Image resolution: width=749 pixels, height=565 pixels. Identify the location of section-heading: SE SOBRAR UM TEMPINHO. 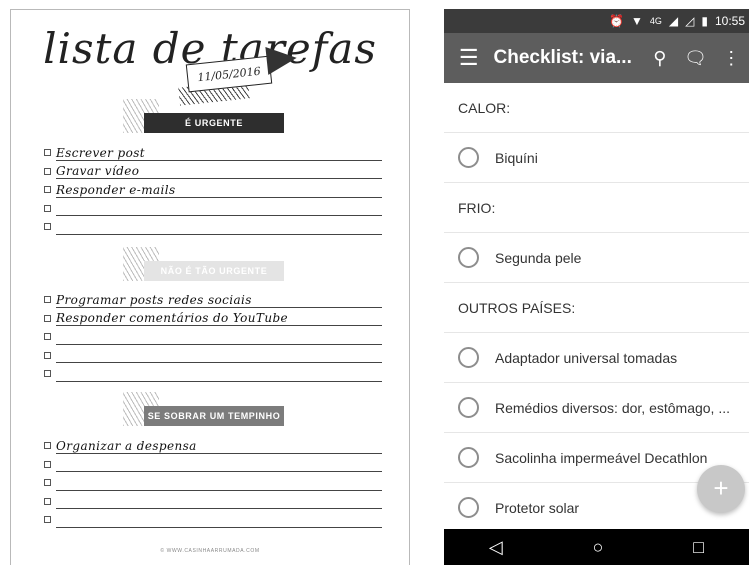
(214, 416).